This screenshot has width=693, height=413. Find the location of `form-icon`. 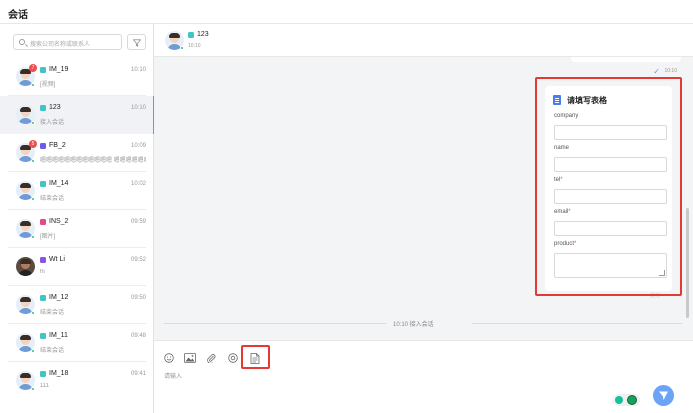

form-icon is located at coordinates (255, 358).